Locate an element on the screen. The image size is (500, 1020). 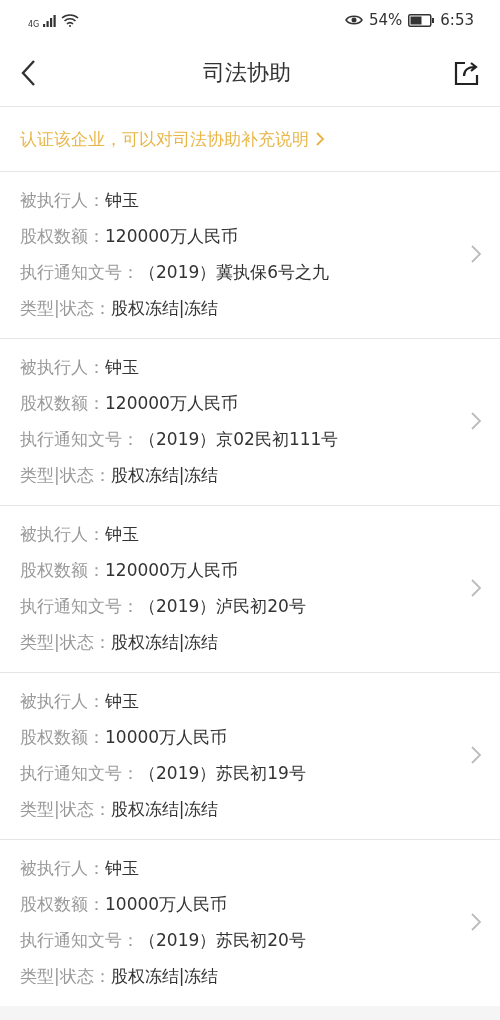
battery-icon is located at coordinates (421, 20).